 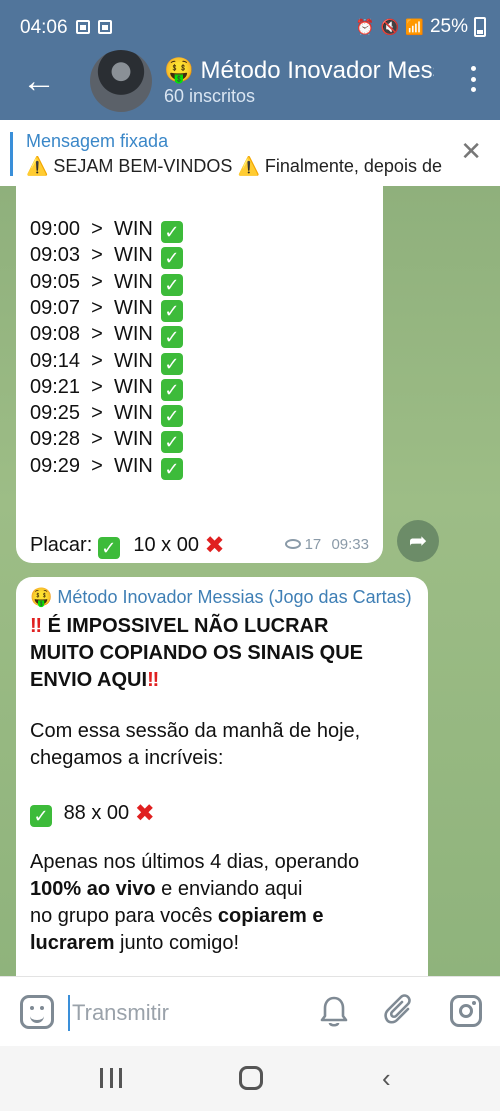 I want to click on signal-row: 09:03 > WIN ✓, so click(x=106, y=257).